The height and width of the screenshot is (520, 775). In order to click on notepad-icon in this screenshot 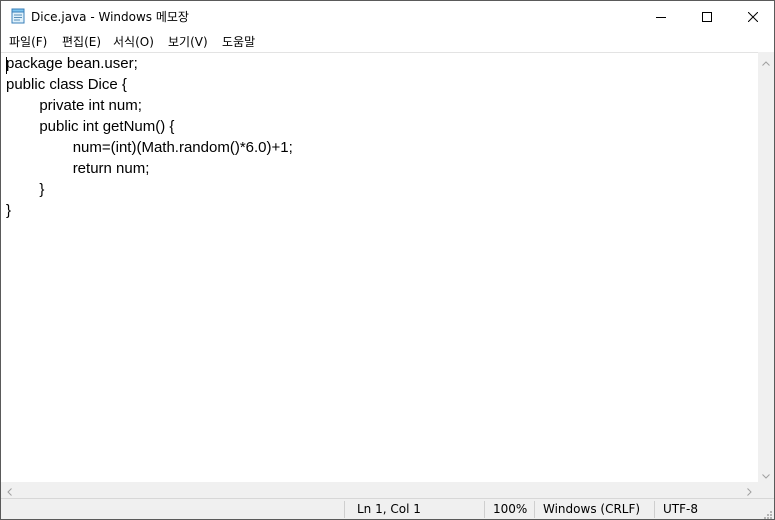, I will do `click(18, 16)`.